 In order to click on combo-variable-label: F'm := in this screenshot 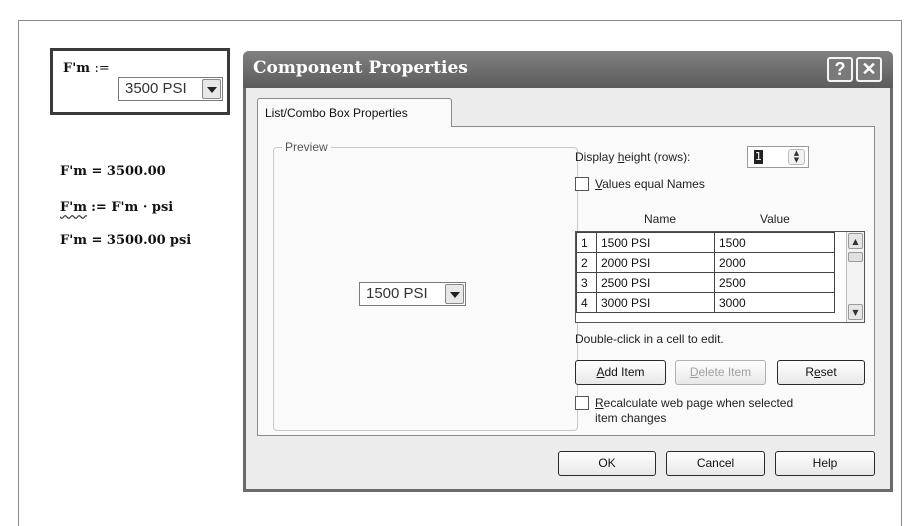, I will do `click(86, 68)`.